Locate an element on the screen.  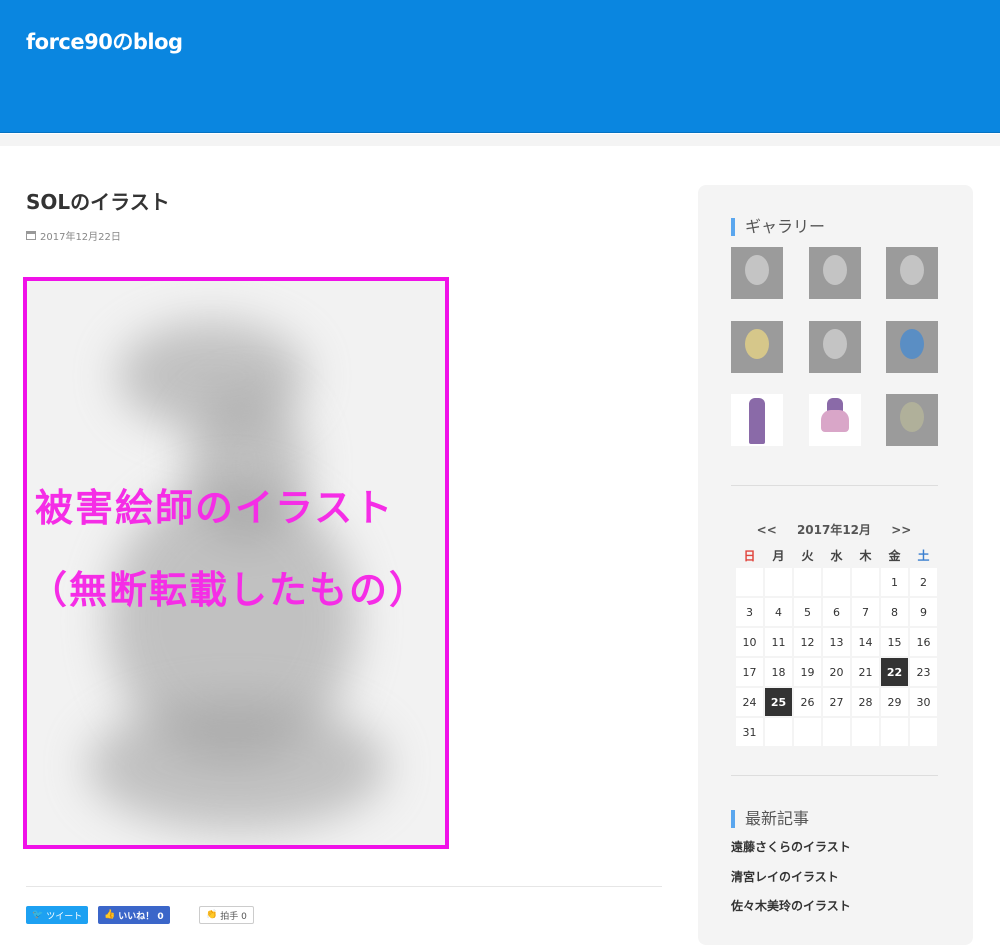
clap-button: 👏 拍手 0 is located at coordinates (226, 915).